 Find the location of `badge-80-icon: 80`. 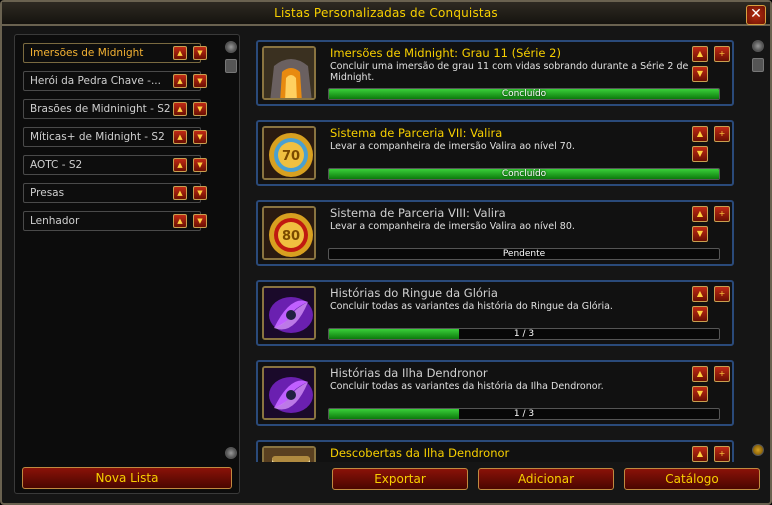

badge-80-icon: 80 is located at coordinates (289, 233).